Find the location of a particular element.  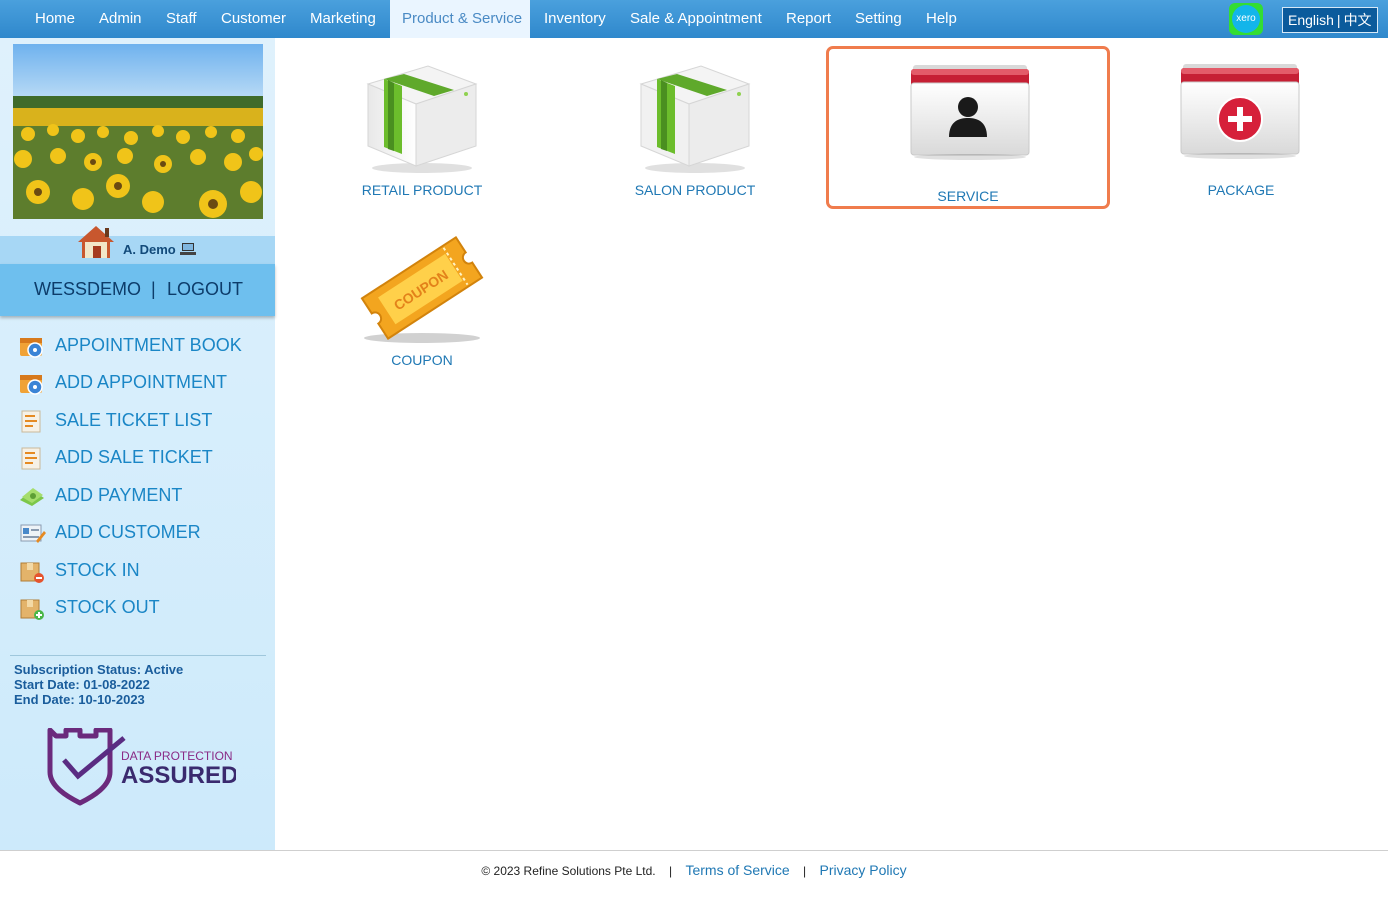

username: A. Demo is located at coordinates (149, 249).